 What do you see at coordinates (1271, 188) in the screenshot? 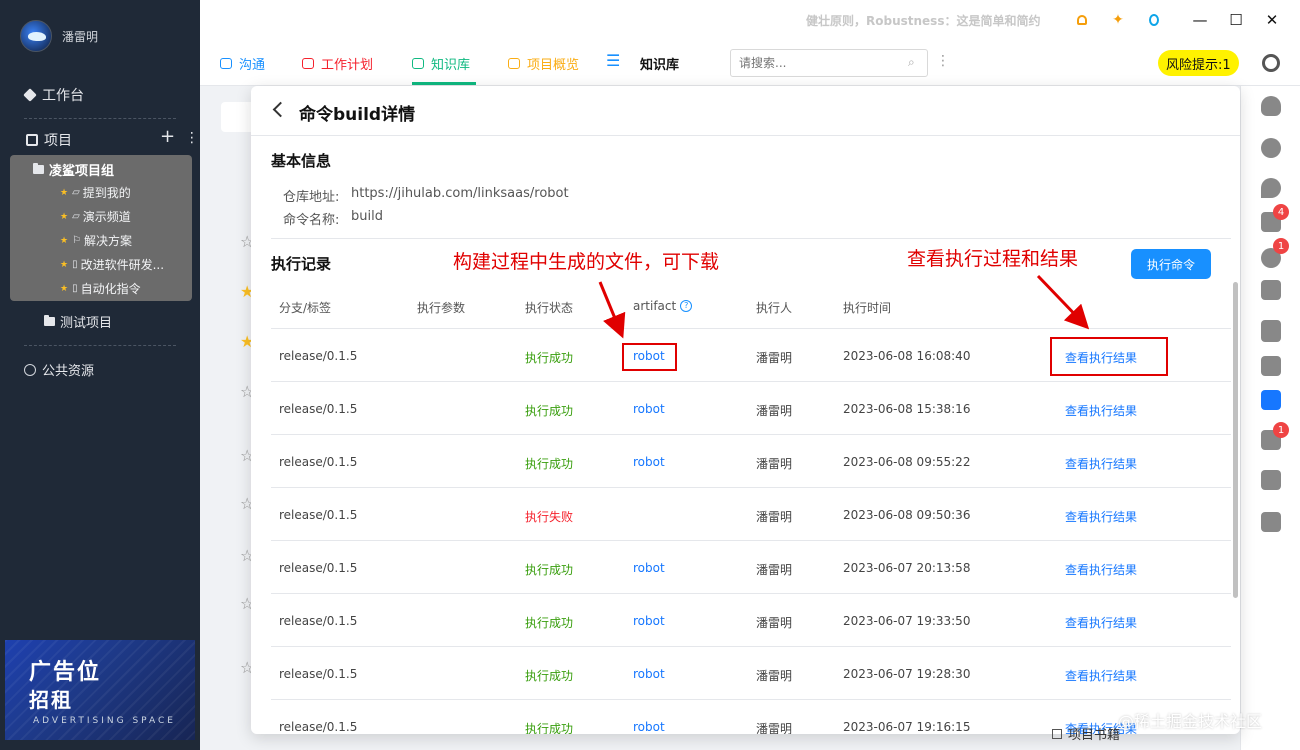
I see `location-icon` at bounding box center [1271, 188].